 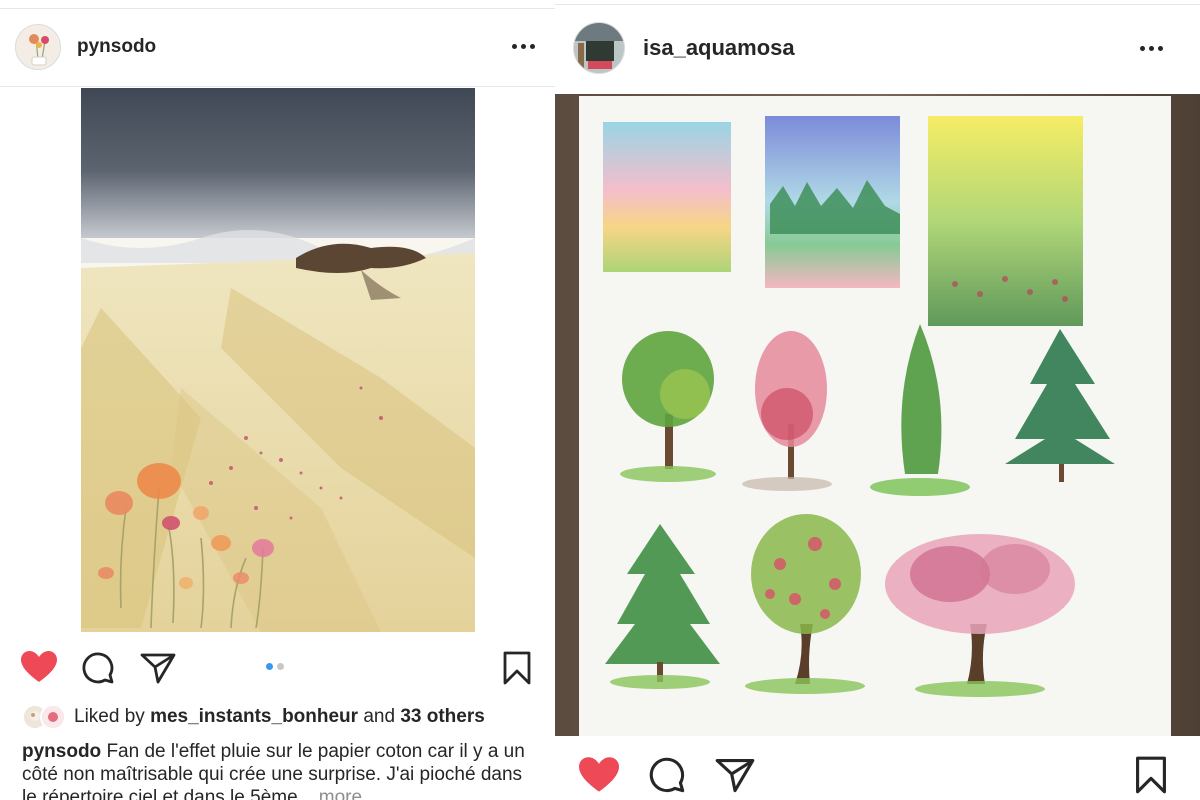 What do you see at coordinates (109, 716) in the screenshot?
I see `liked-by-label: Liked by` at bounding box center [109, 716].